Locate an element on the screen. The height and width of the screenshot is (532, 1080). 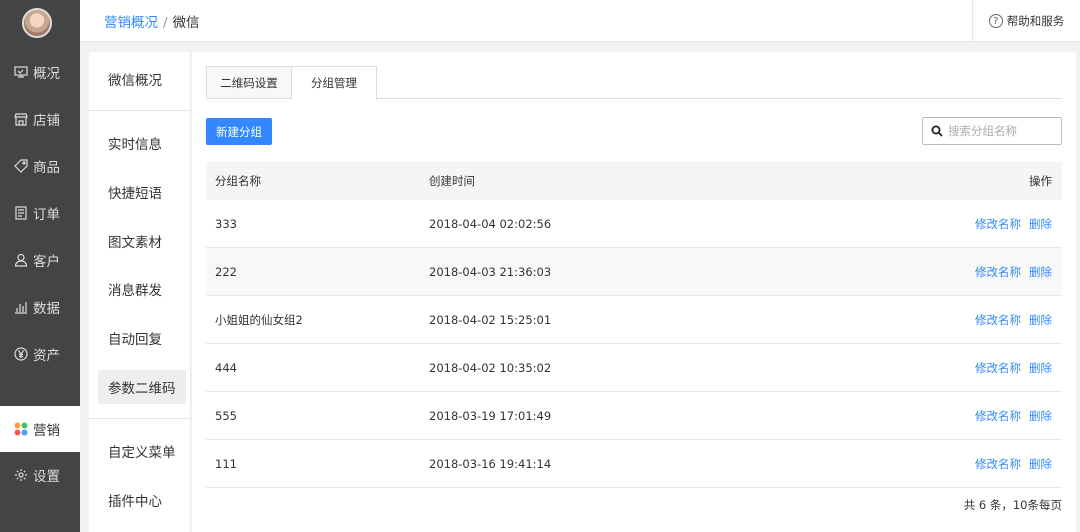
cell-created-time: 2018-04-02 15:25:01 is located at coordinates (490, 319).